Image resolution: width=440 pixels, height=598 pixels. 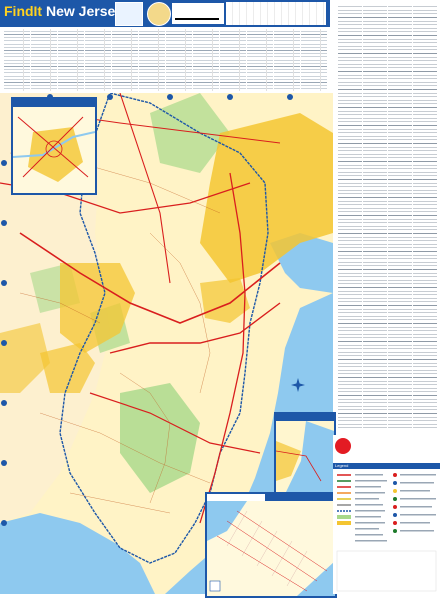 I want to click on locator-map, so click(x=129, y=14).